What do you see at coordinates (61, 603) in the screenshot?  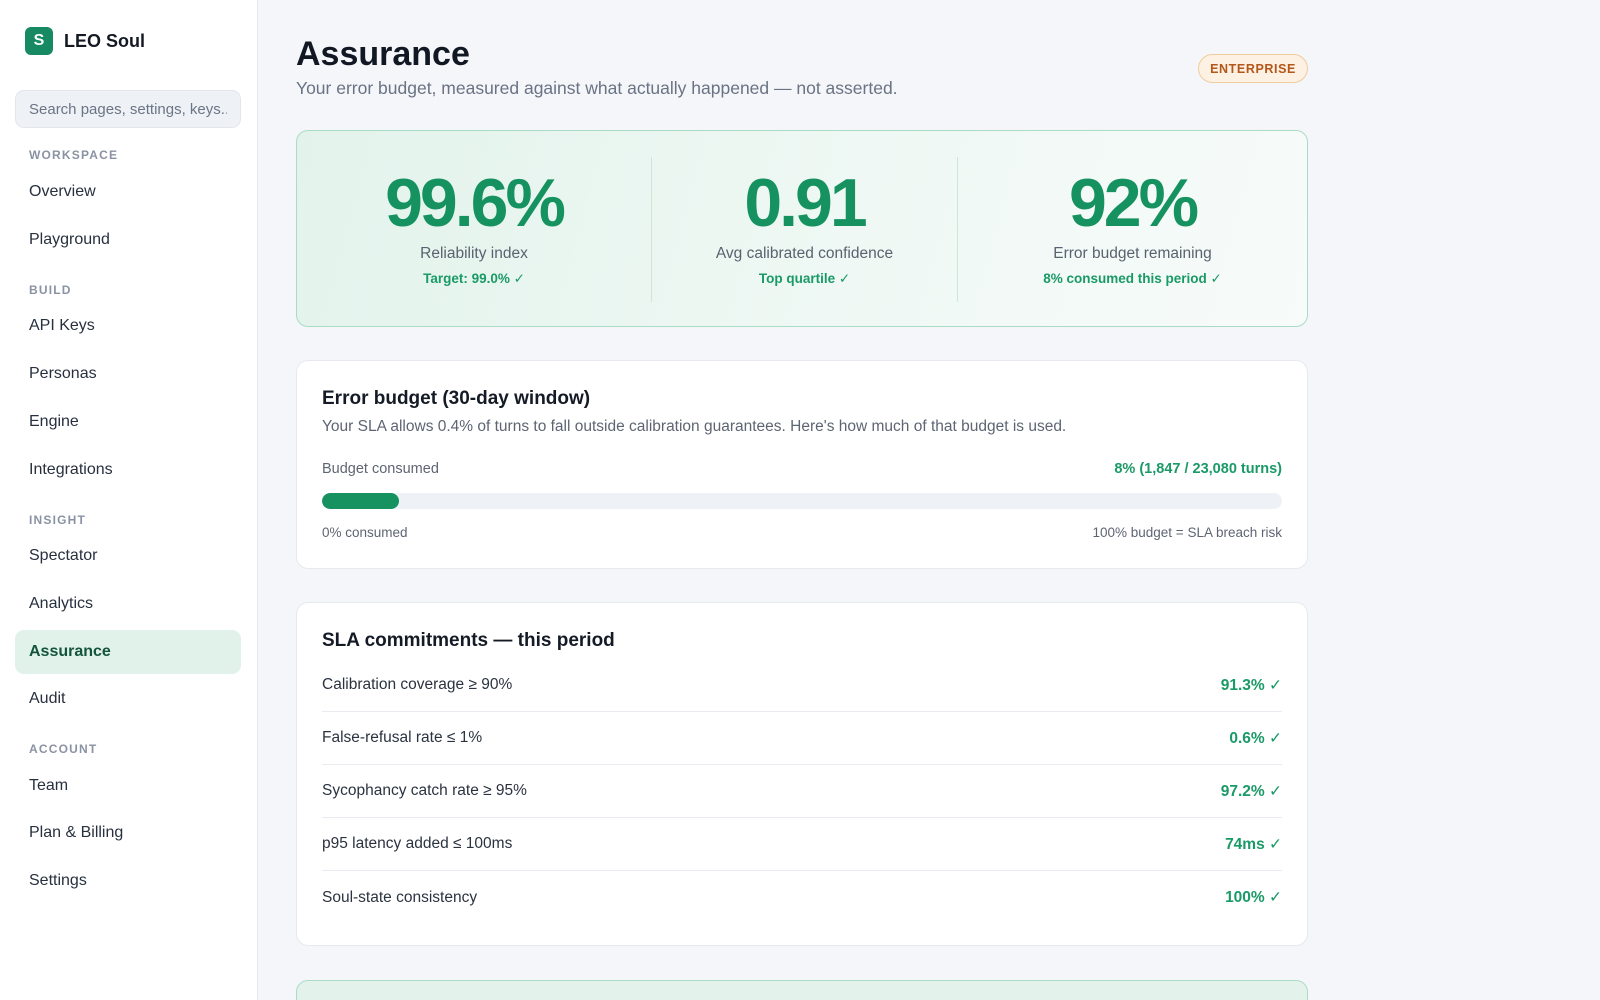 I see `sidebar-item-label: Analytics` at bounding box center [61, 603].